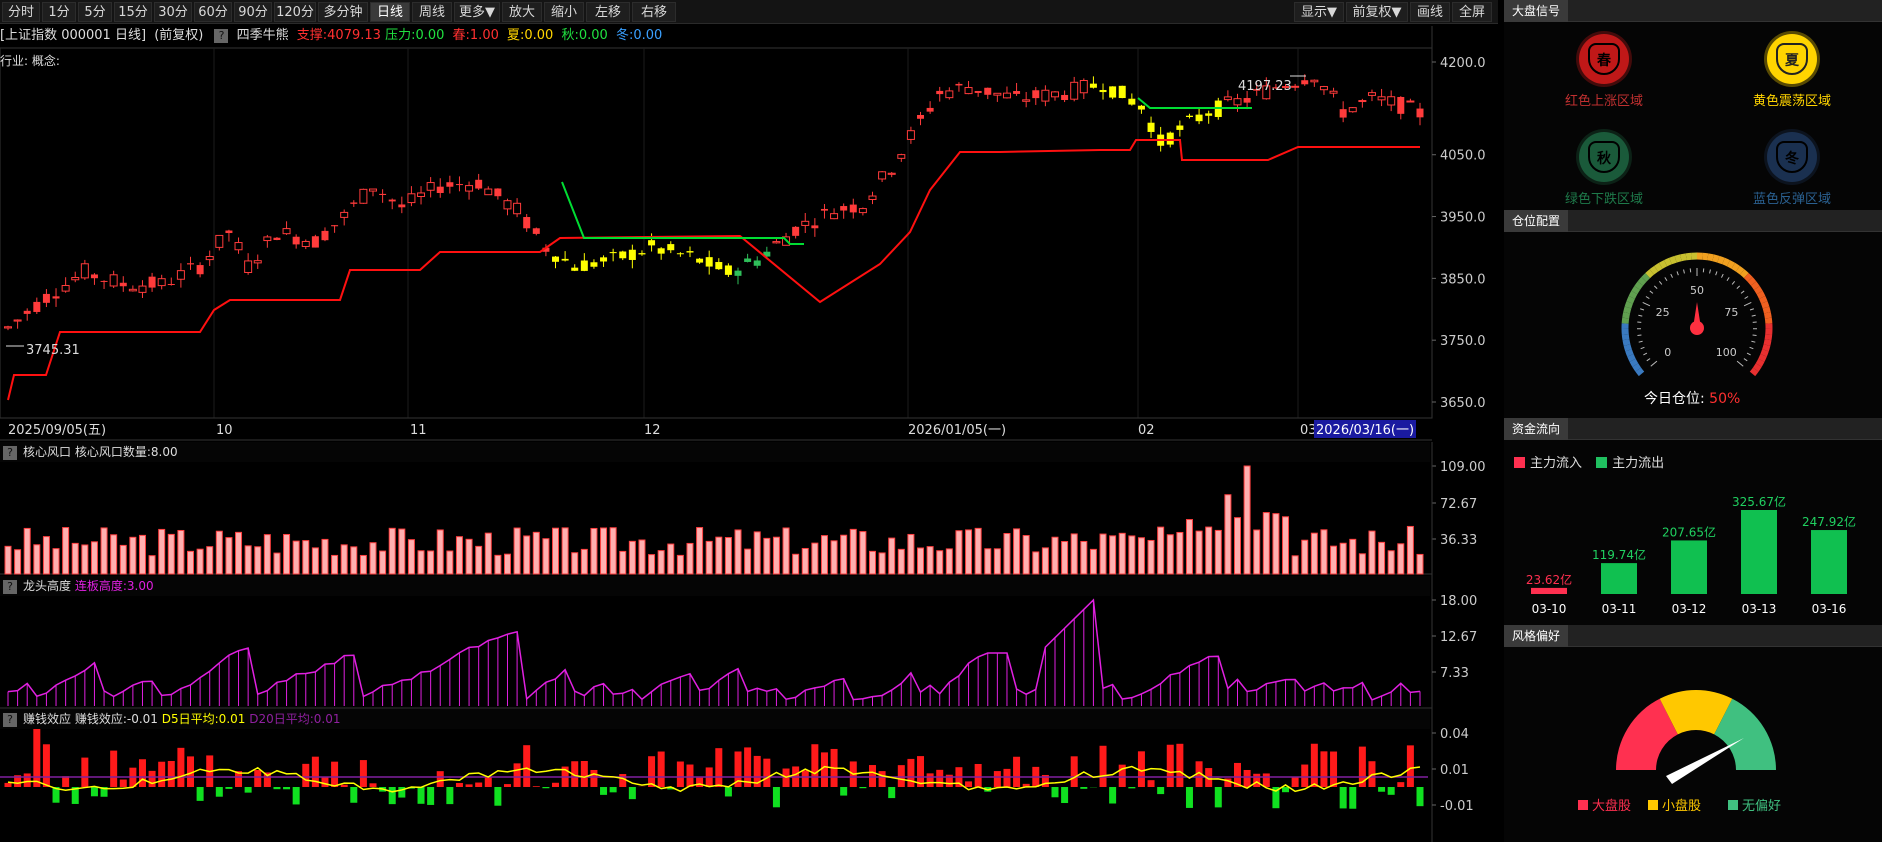  Describe the element at coordinates (1792, 59) in the screenshot. I see `season-shield-icon: 夏` at that location.